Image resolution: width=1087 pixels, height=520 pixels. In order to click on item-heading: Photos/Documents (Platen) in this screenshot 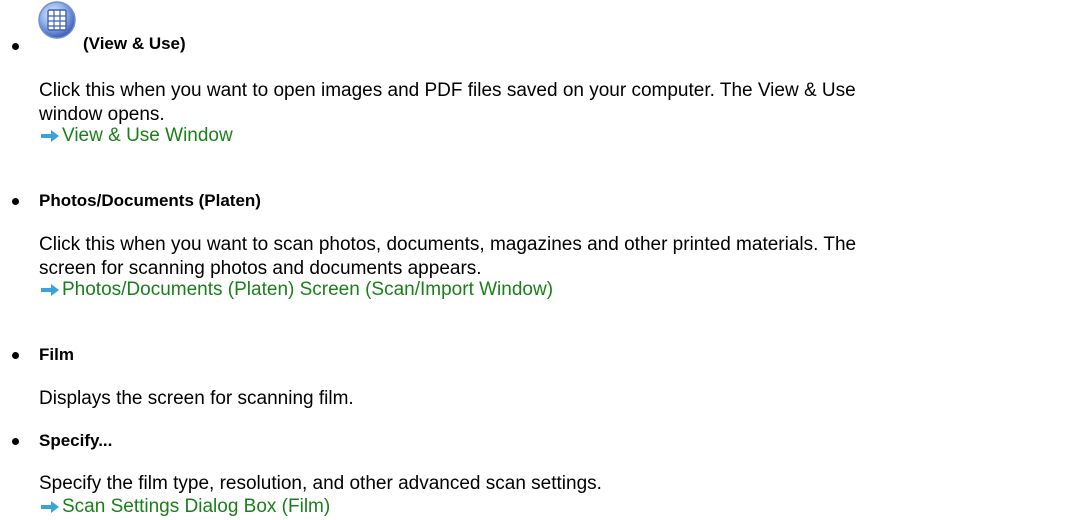, I will do `click(150, 200)`.